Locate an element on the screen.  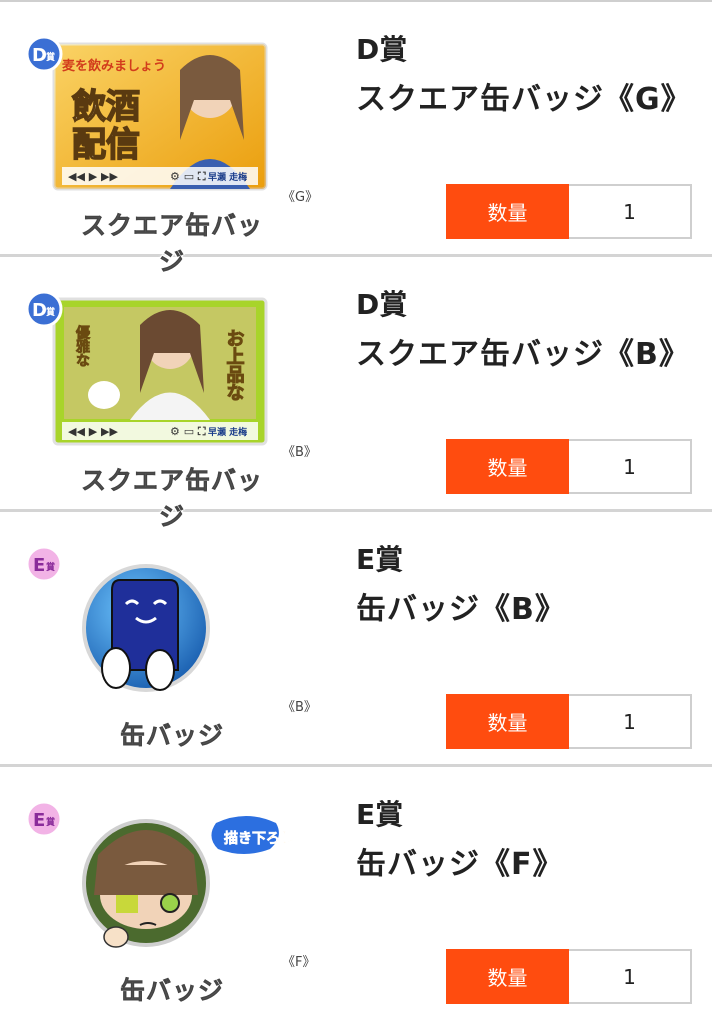
svg-text: 優雅な is located at coordinates (82, 345).